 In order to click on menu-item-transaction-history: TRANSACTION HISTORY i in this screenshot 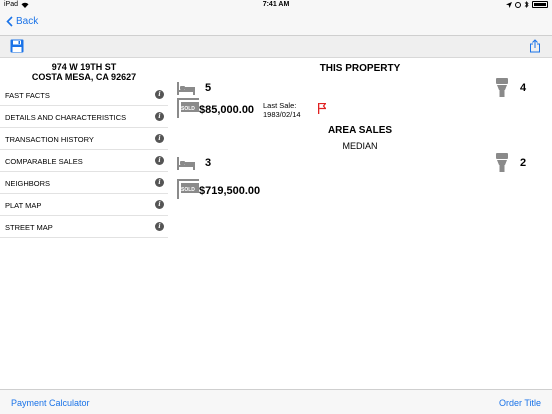, I will do `click(84, 139)`.